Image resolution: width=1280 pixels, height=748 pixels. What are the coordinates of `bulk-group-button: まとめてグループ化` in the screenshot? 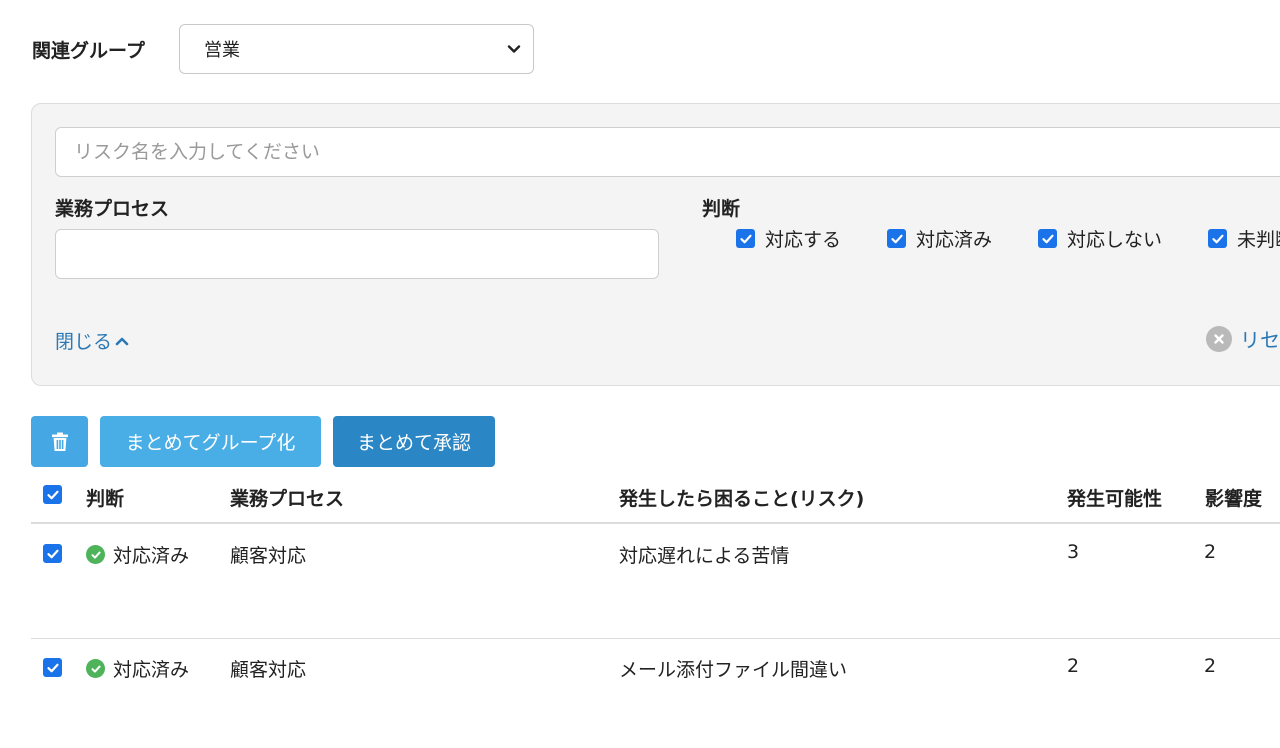 It's located at (210, 441).